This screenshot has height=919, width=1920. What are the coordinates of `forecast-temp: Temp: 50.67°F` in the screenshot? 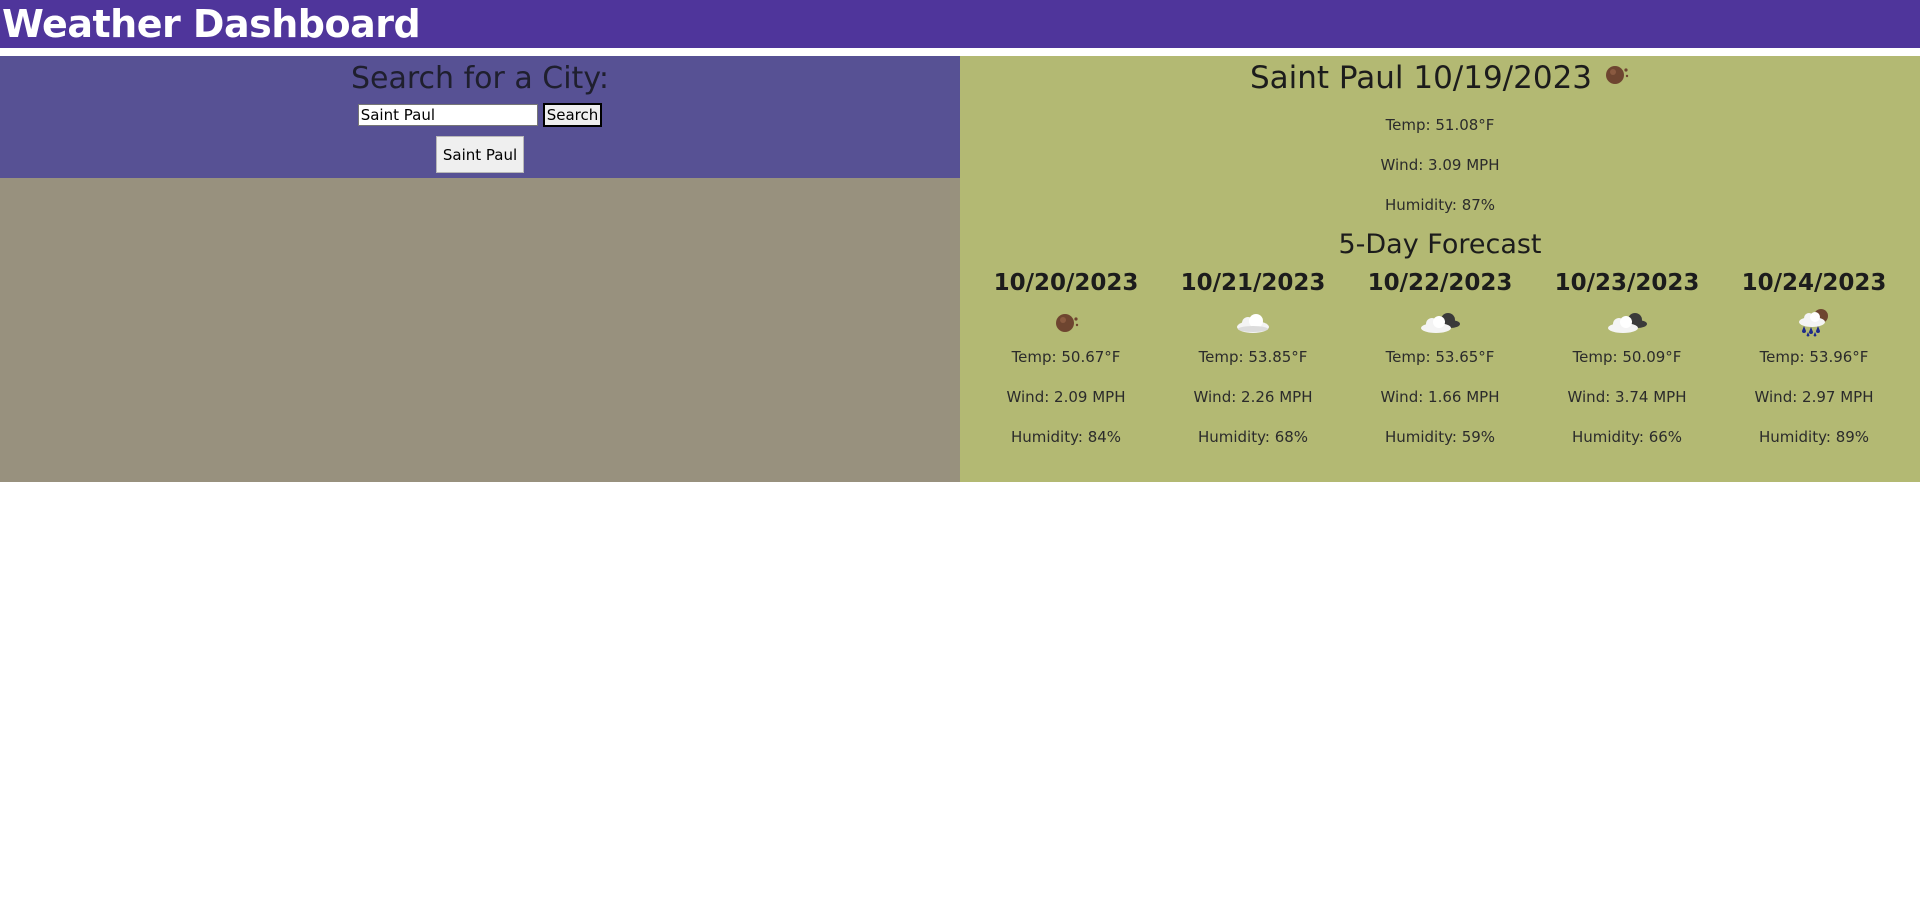 It's located at (1066, 357).